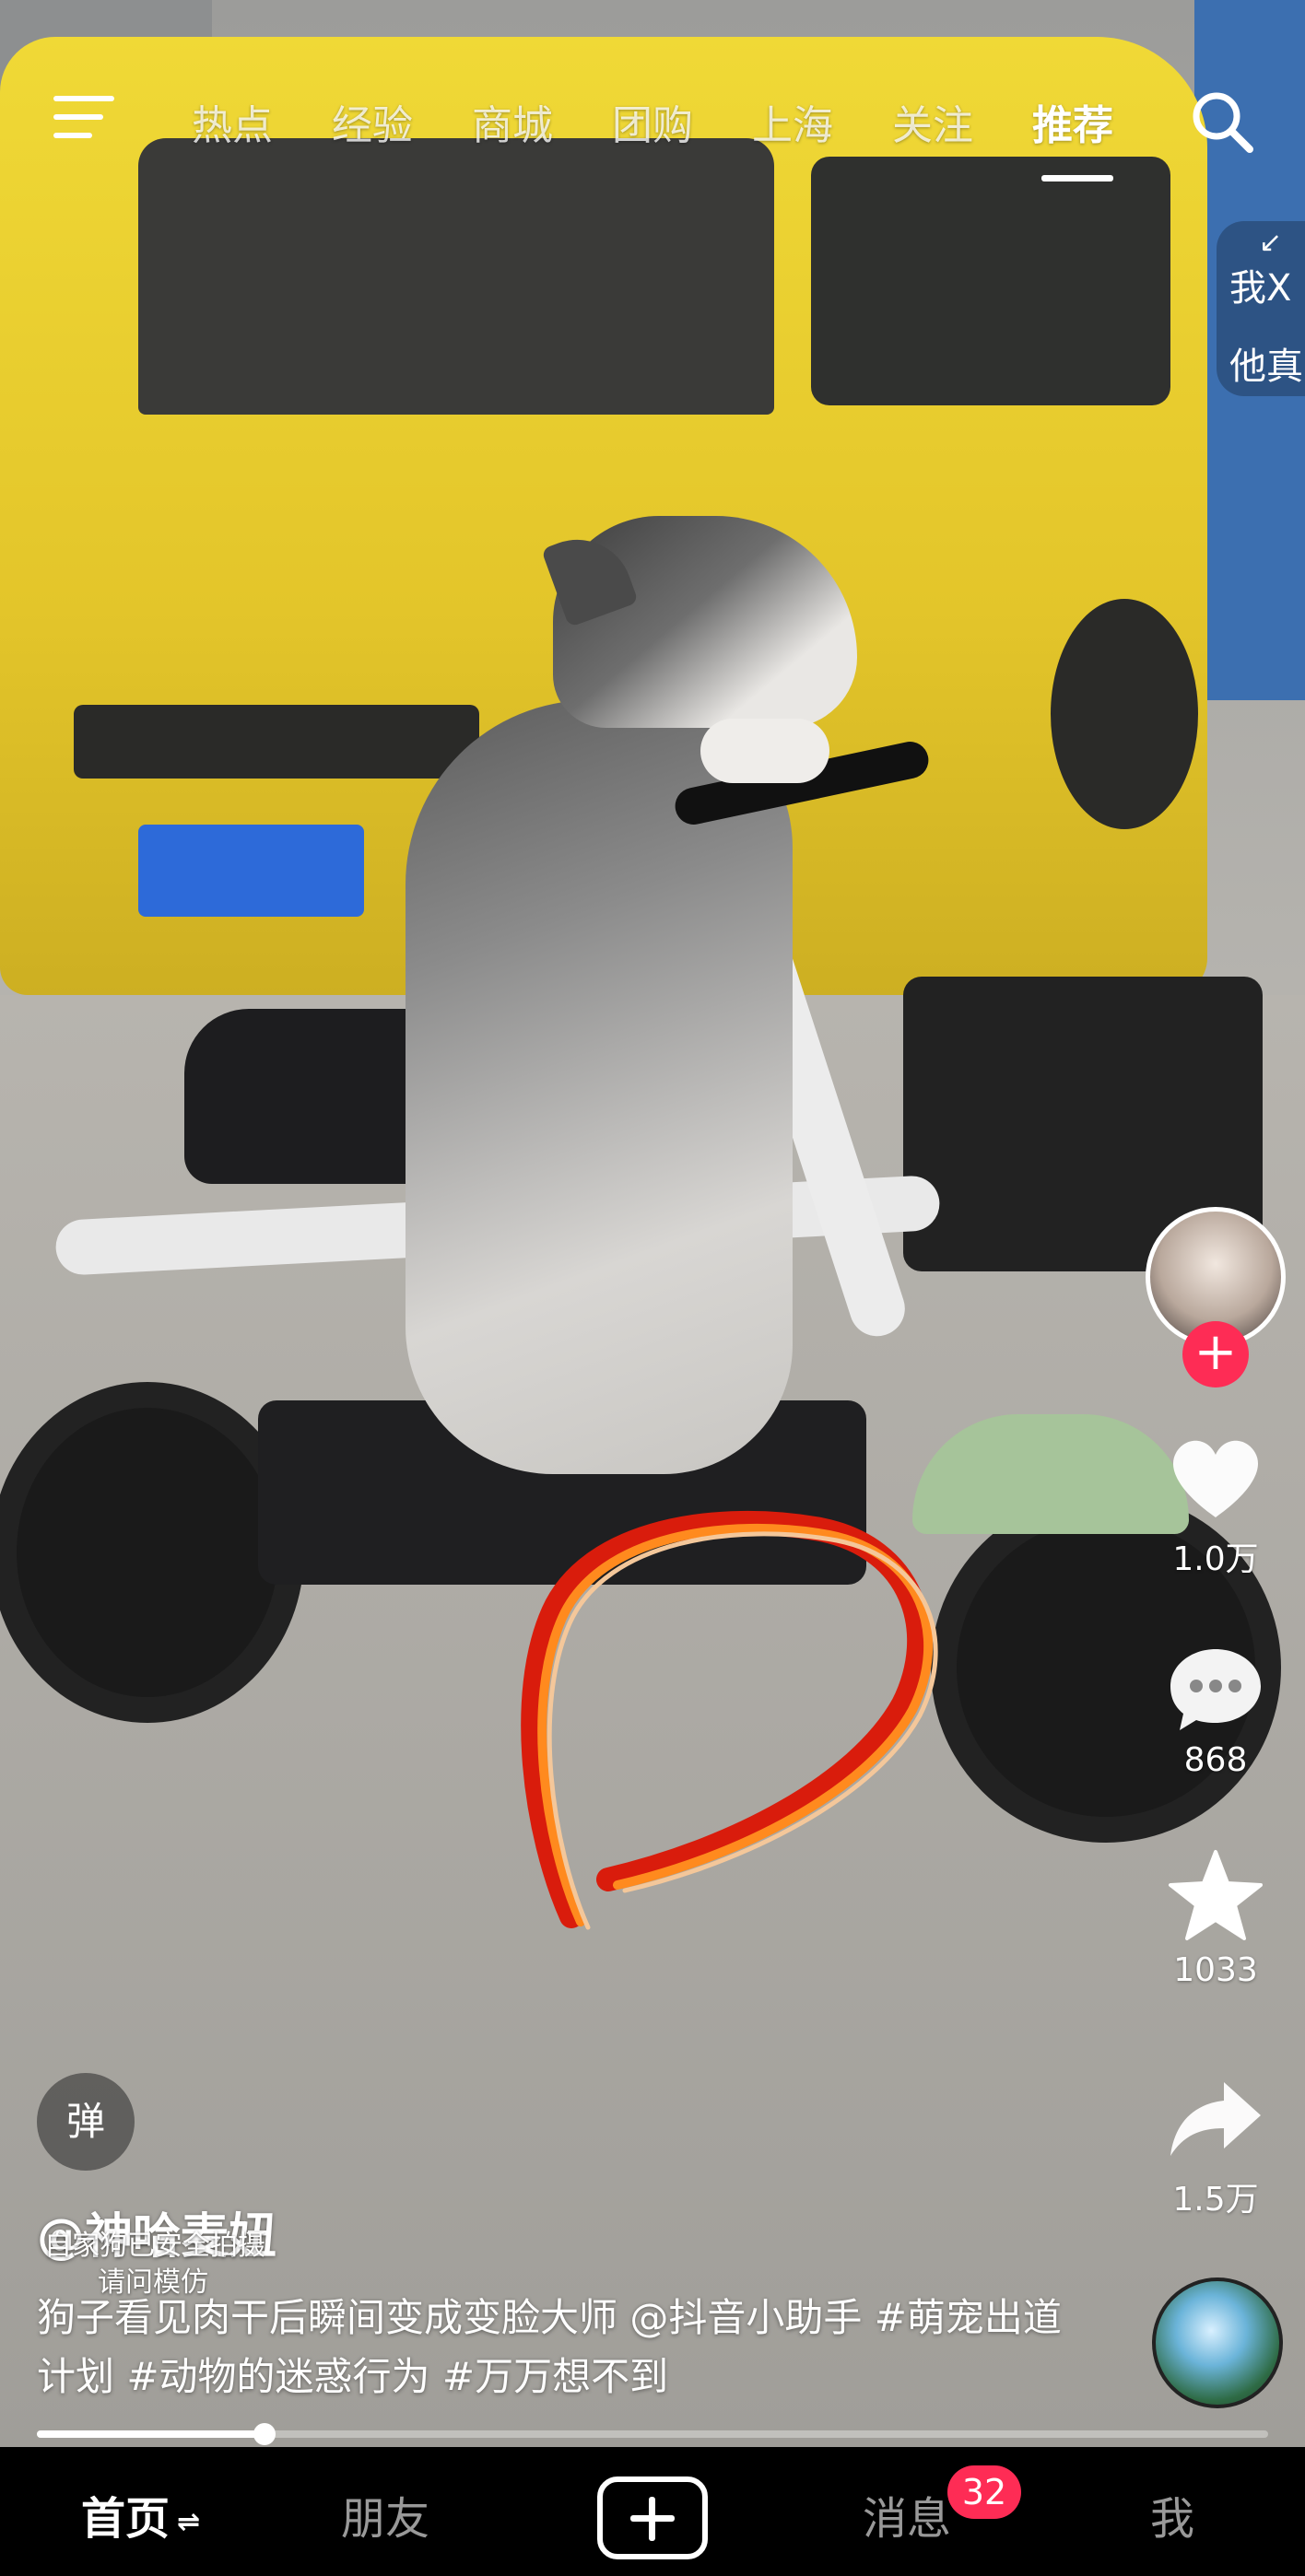  I want to click on side-peek-card: ↙ 我X 他真, so click(1261, 308).